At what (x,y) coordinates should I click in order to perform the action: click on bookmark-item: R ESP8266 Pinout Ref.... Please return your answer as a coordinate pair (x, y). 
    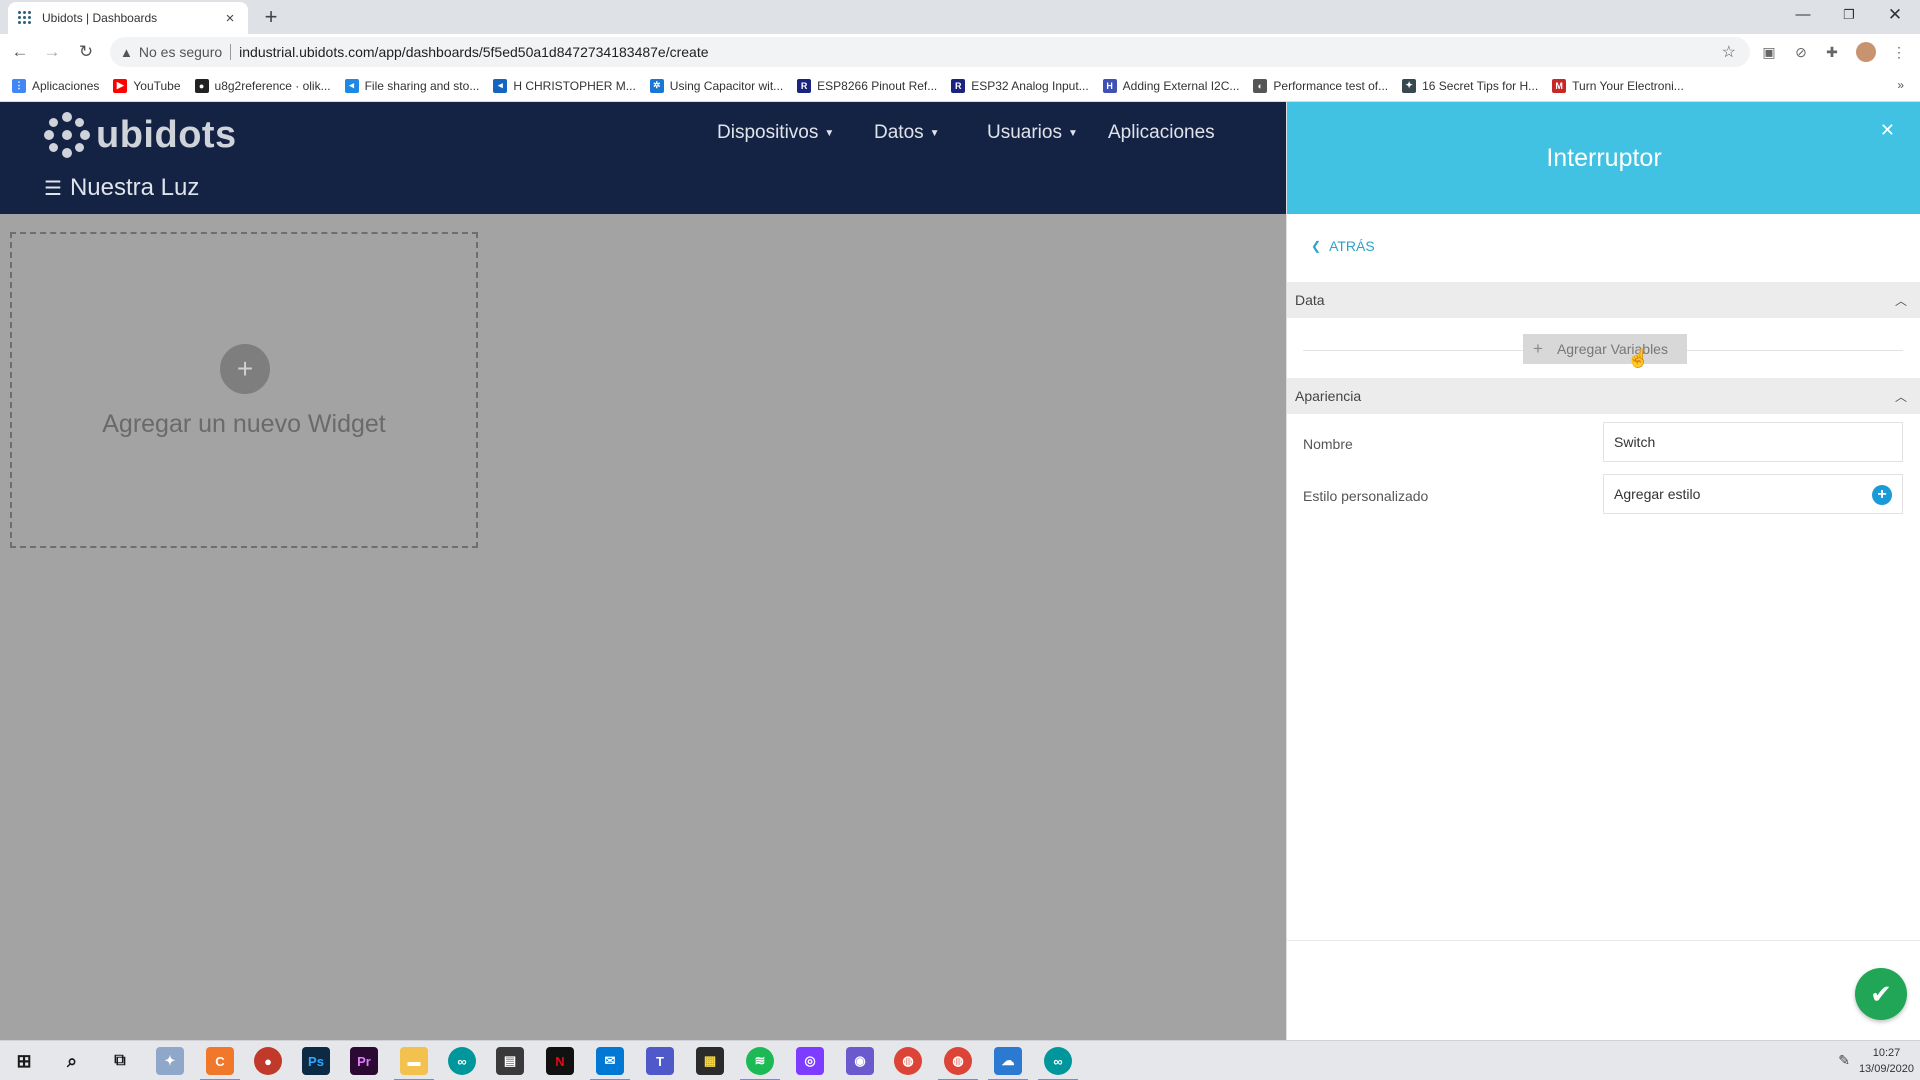
    Looking at the image, I should click on (867, 85).